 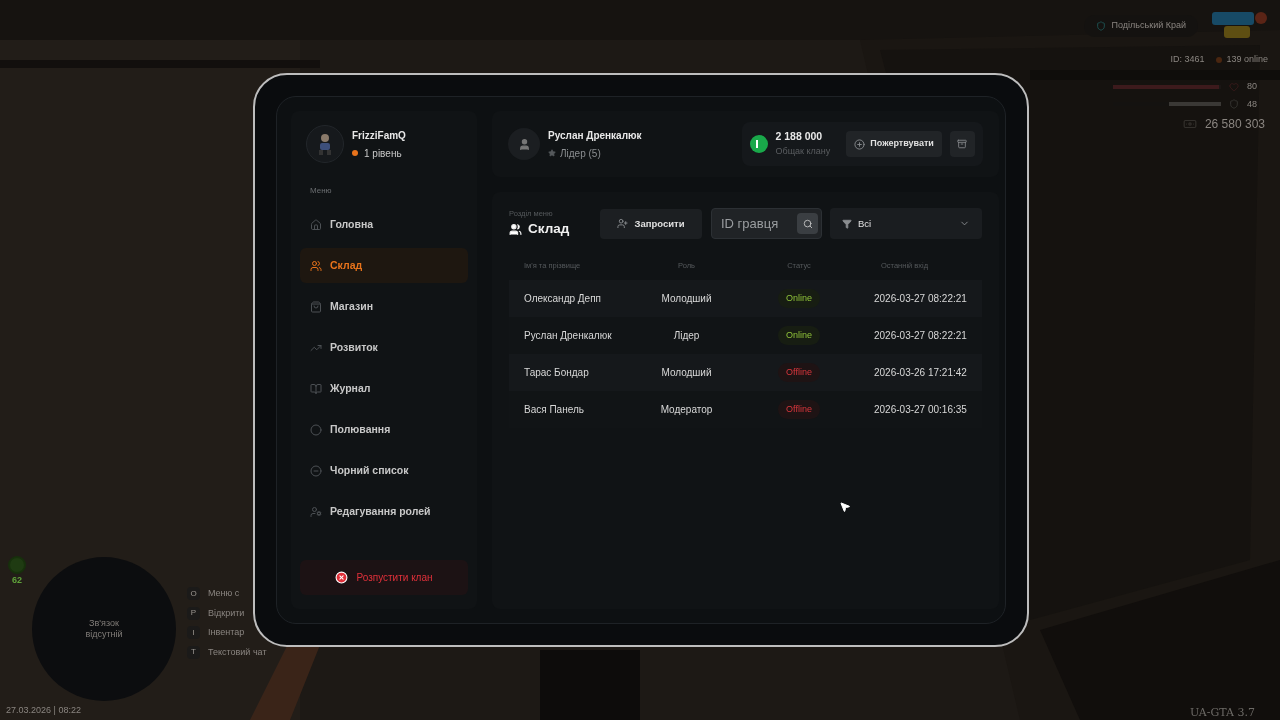 I want to click on minimap-text: Зв'язок відсутній, so click(x=104, y=629).